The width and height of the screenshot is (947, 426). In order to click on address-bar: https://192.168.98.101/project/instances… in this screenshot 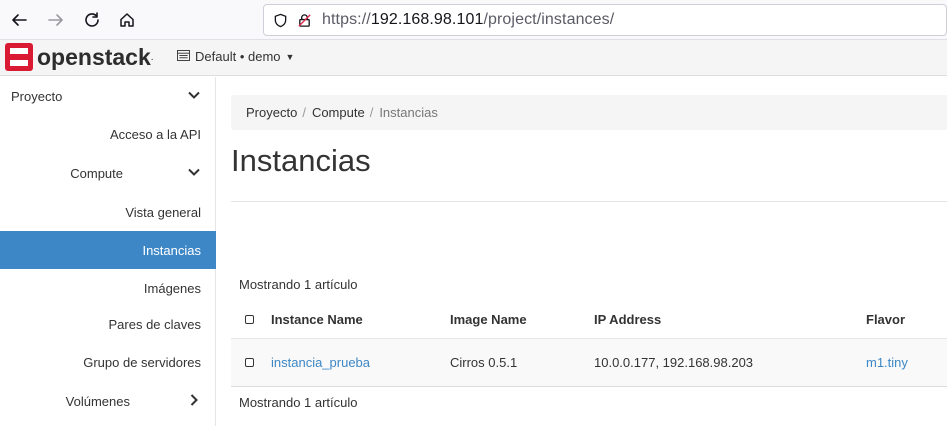, I will do `click(605, 20)`.